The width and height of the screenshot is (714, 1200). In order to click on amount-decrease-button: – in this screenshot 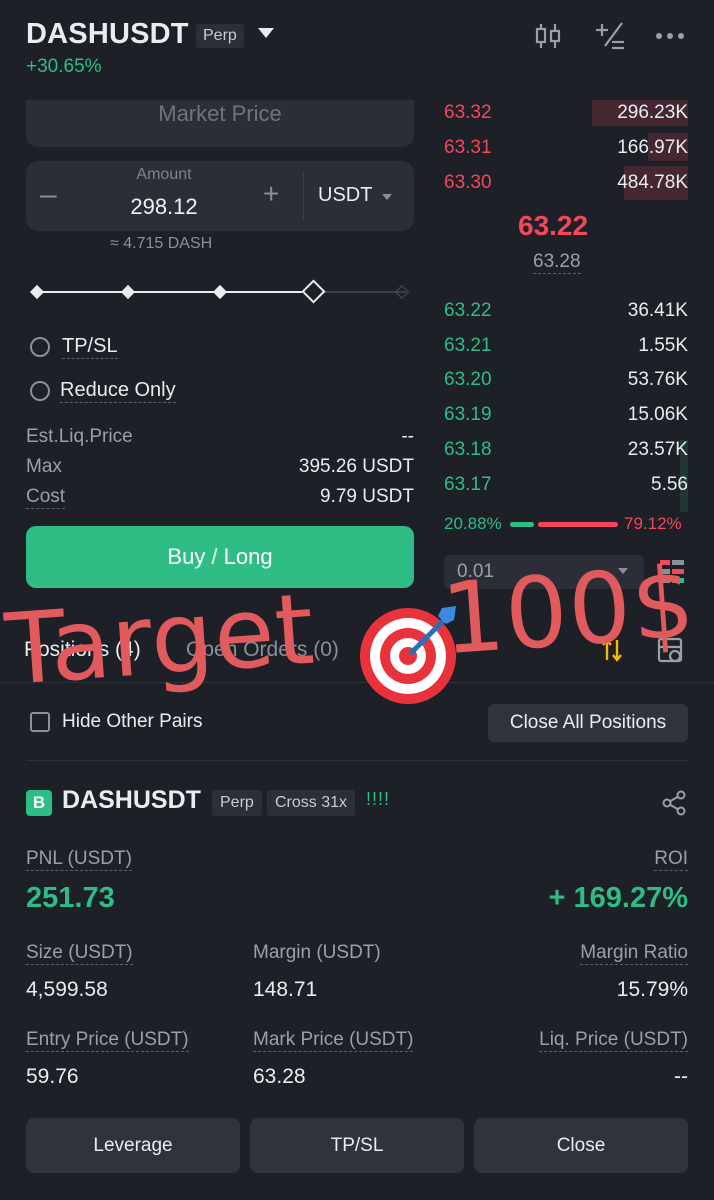, I will do `click(48, 195)`.